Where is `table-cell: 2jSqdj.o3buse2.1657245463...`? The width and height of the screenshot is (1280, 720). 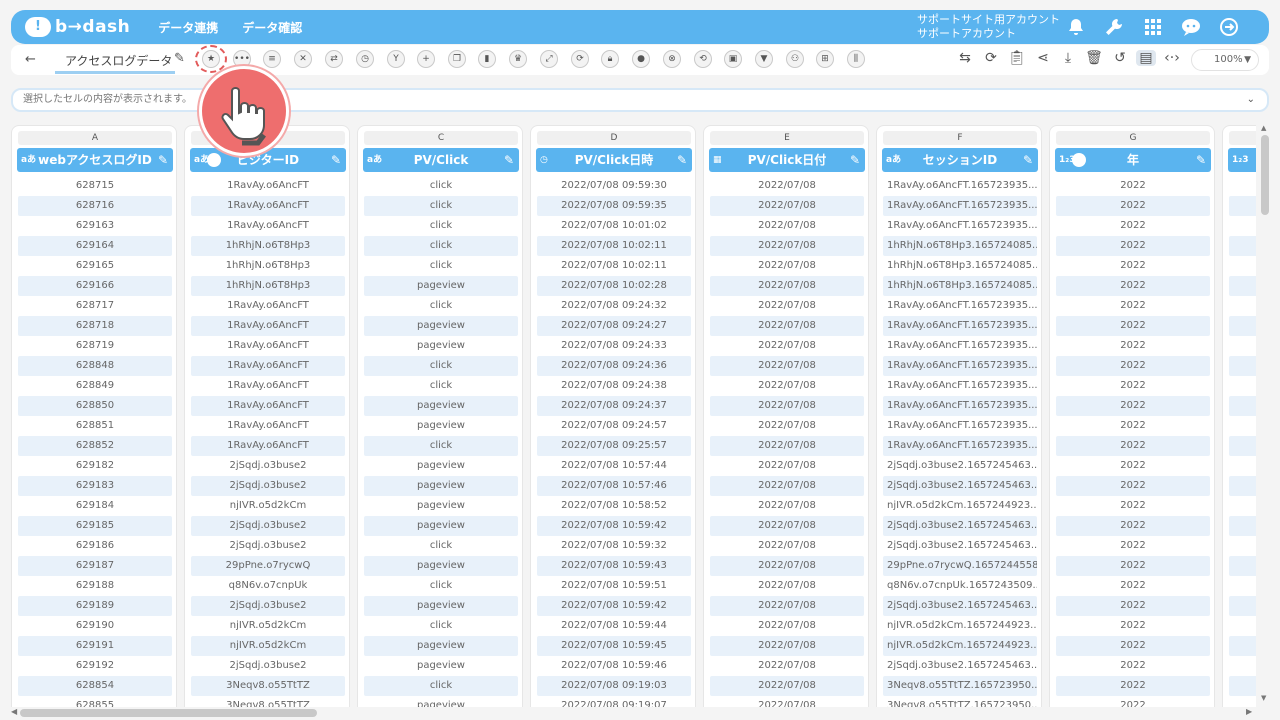 table-cell: 2jSqdj.o3buse2.1657245463... is located at coordinates (960, 606).